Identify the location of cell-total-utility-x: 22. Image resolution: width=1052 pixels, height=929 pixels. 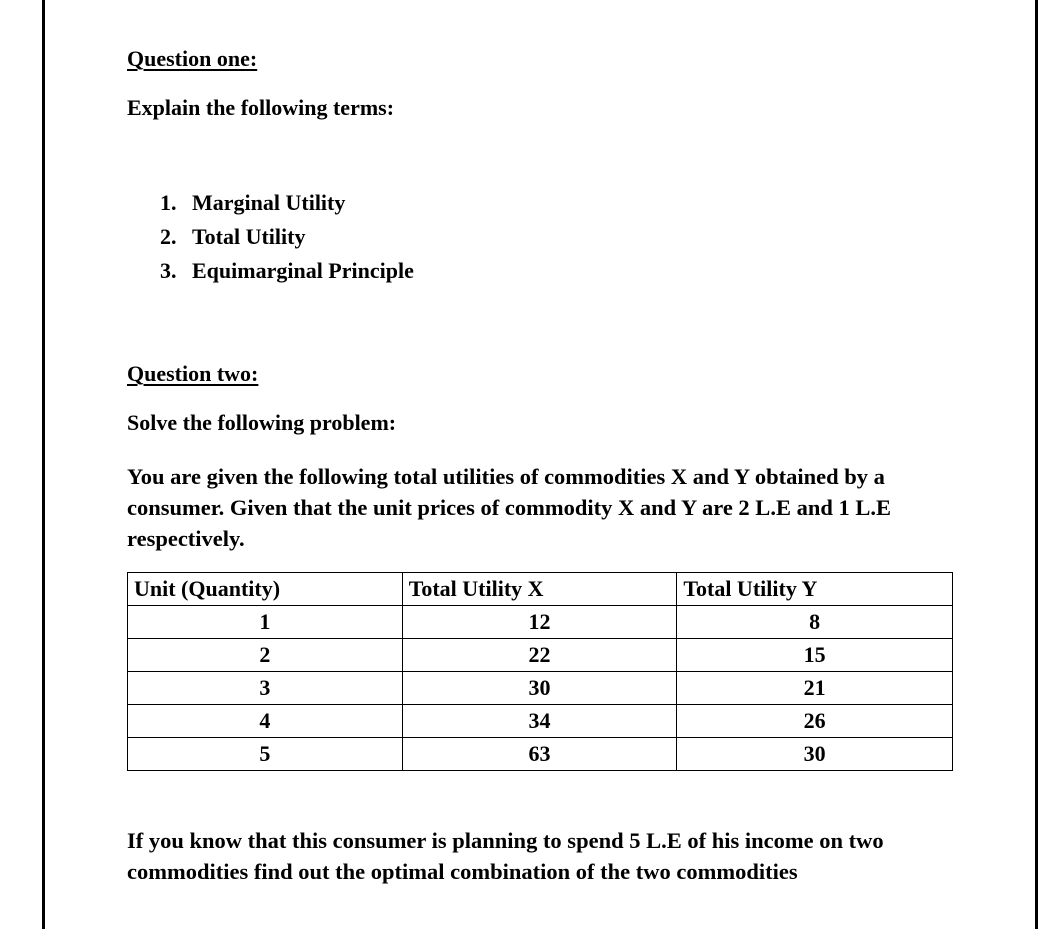
(539, 655).